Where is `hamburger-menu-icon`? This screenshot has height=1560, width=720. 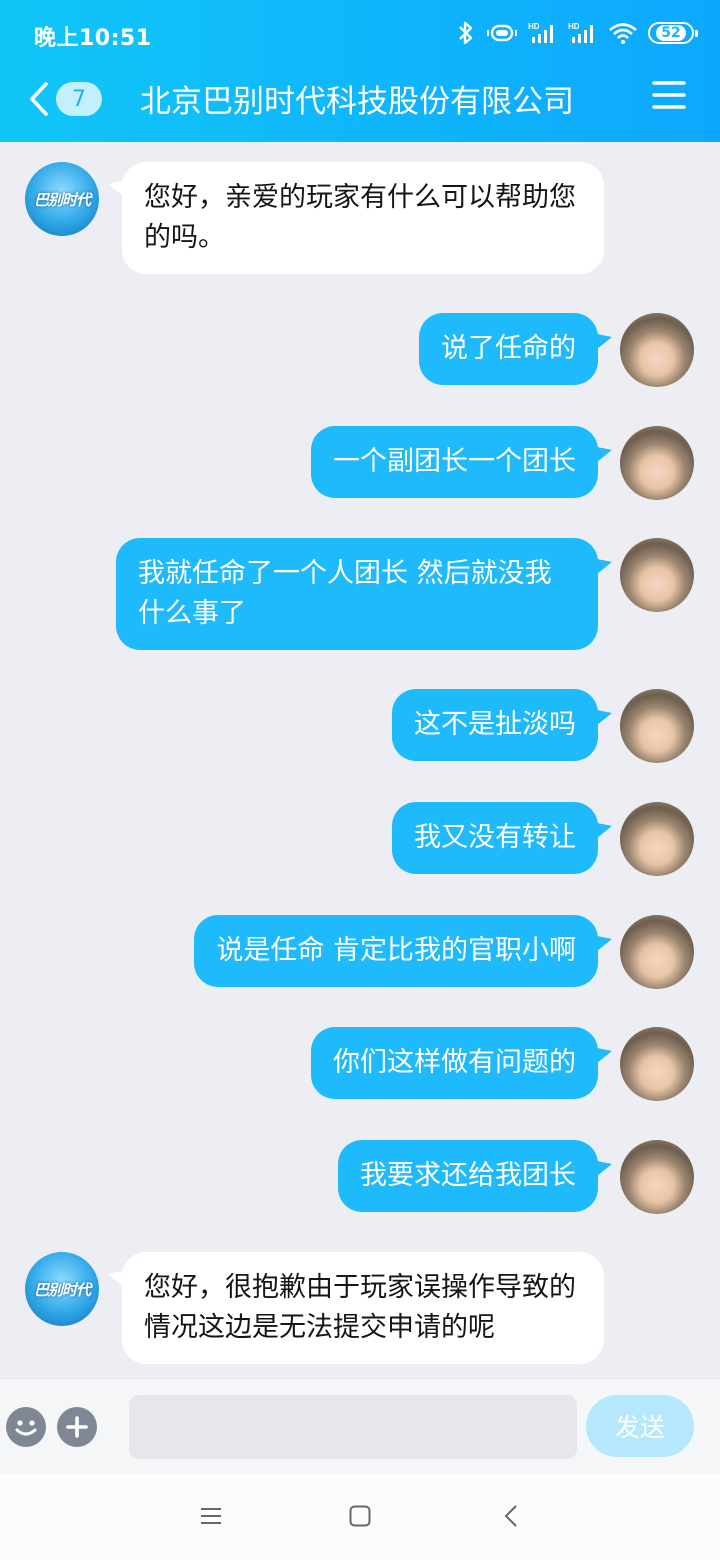 hamburger-menu-icon is located at coordinates (669, 95).